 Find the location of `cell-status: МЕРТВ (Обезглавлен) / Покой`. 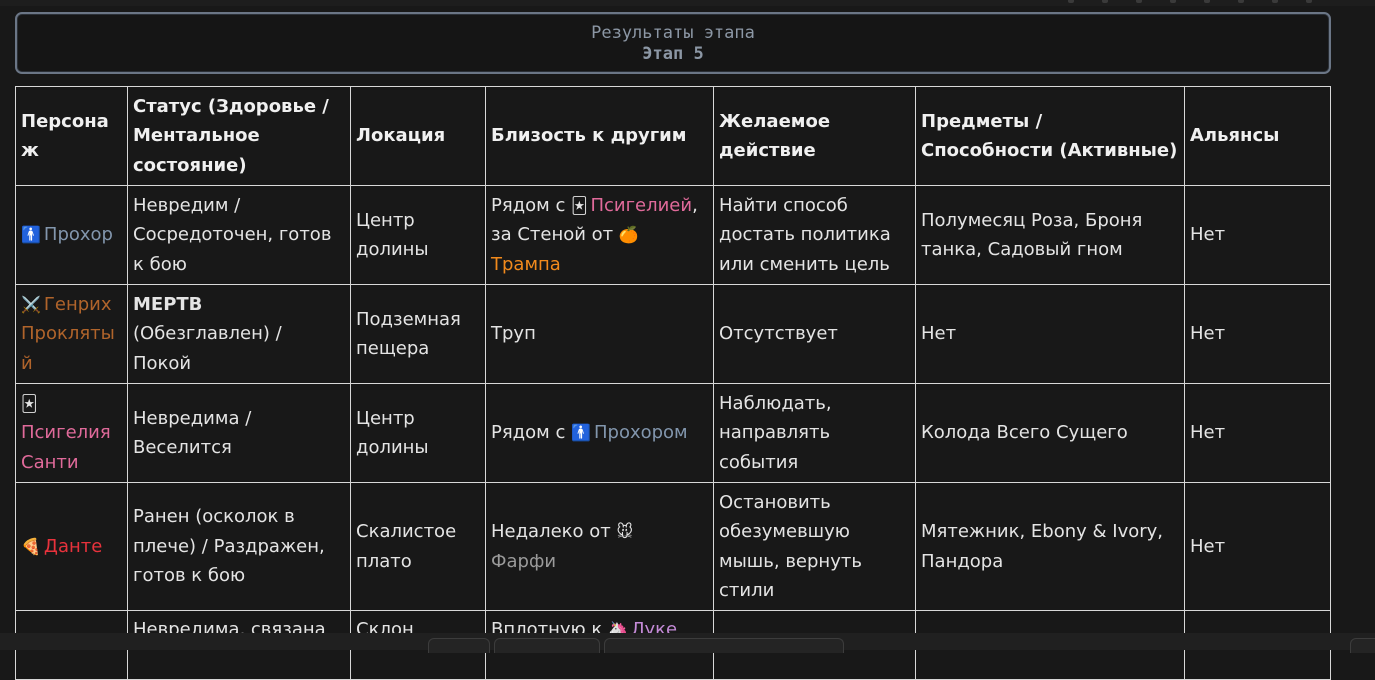

cell-status: МЕРТВ (Обезглавлен) / Покой is located at coordinates (239, 334).